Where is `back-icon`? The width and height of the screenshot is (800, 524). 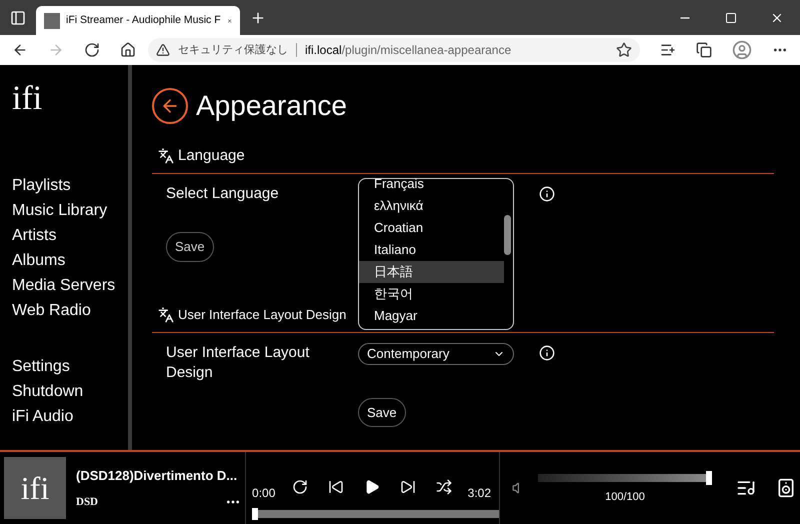
back-icon is located at coordinates (20, 50).